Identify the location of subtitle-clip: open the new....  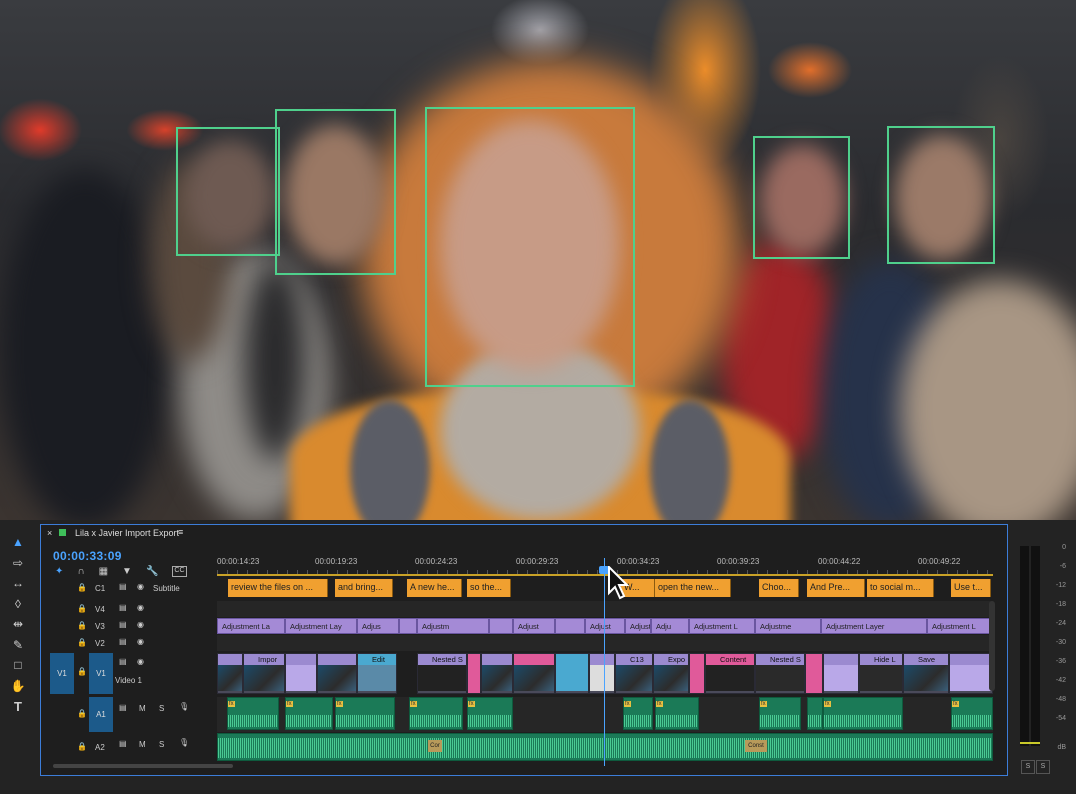
(693, 588).